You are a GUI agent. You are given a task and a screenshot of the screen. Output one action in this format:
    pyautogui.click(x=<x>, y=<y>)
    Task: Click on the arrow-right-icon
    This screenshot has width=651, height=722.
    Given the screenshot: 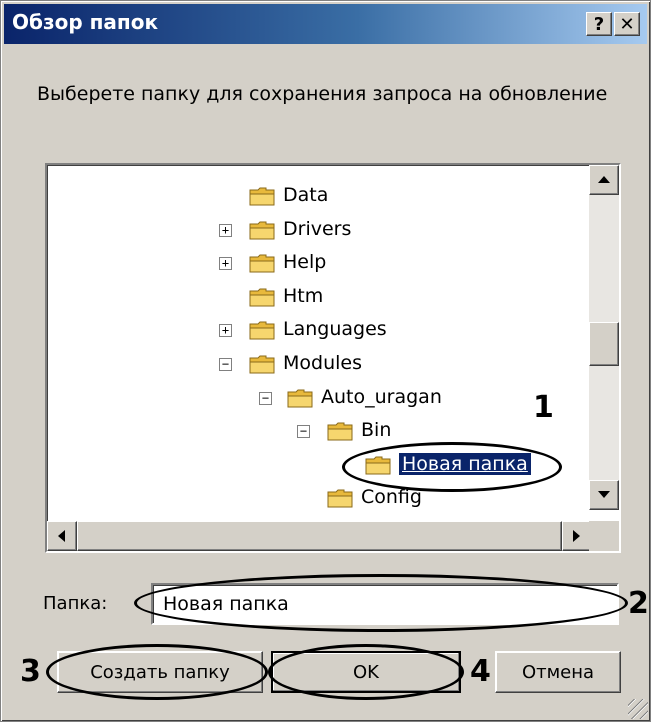 What is the action you would take?
    pyautogui.click(x=576, y=536)
    